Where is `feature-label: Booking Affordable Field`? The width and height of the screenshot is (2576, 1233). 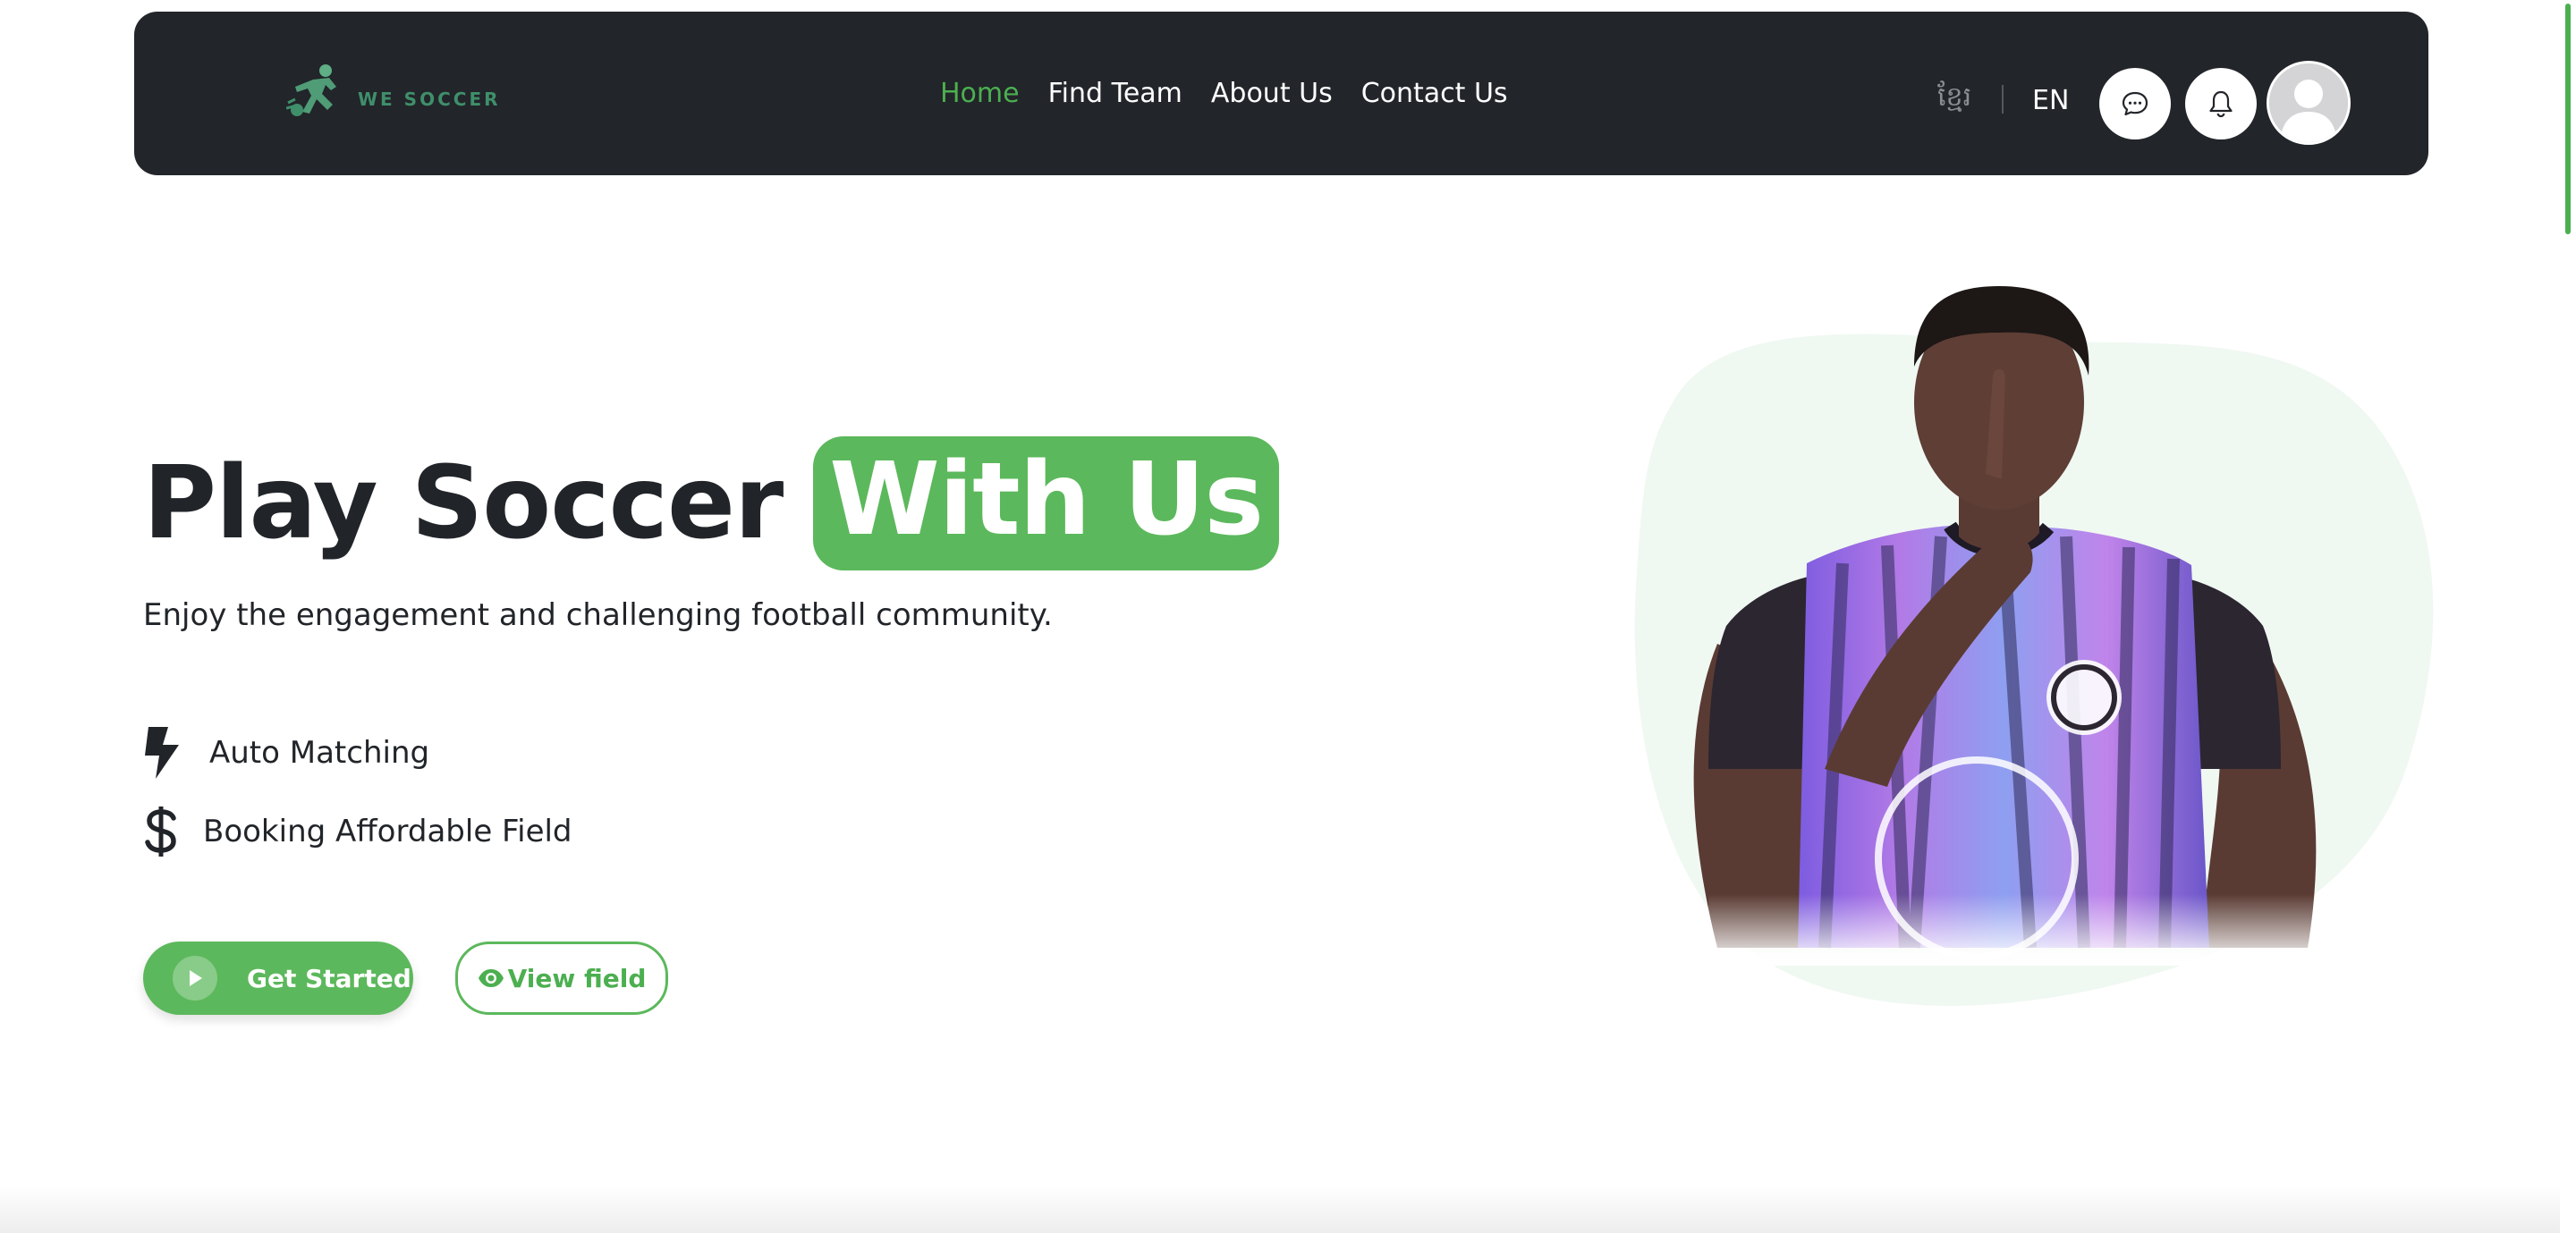
feature-label: Booking Affordable Field is located at coordinates (387, 831).